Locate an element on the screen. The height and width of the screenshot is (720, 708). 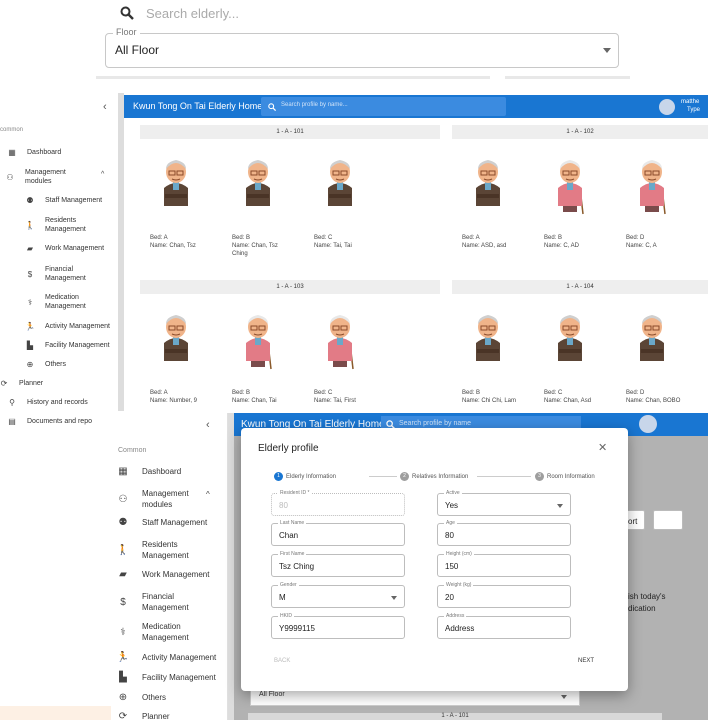
resident-card: Bed: B Name: Chan, Tsz Ching is located at coordinates (262, 206).